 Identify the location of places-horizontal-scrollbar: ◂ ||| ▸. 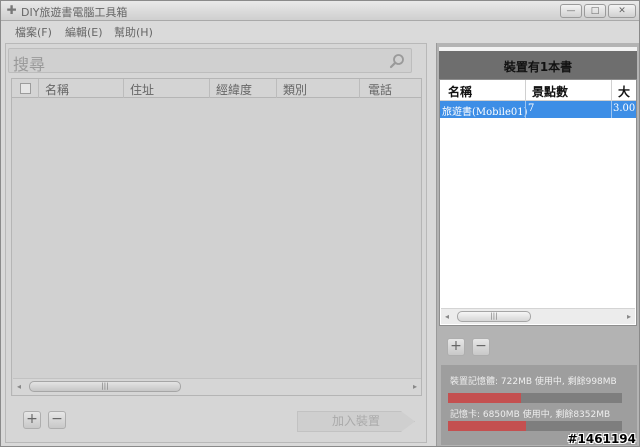
(217, 386).